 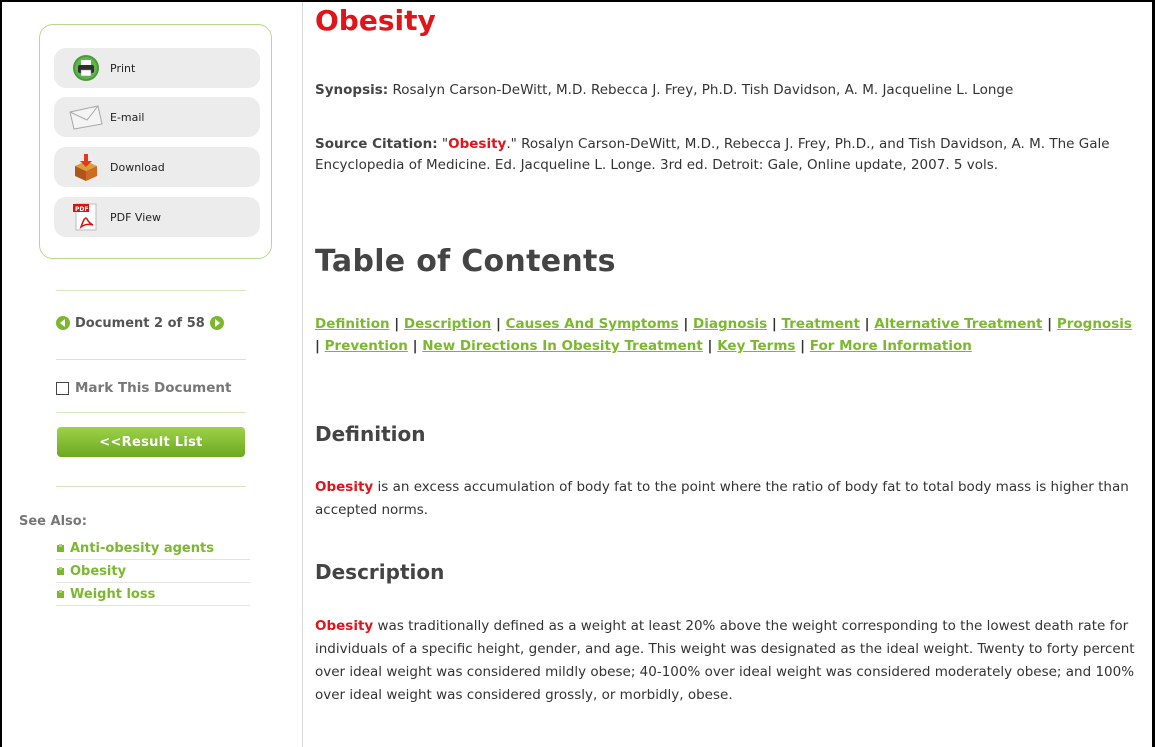 What do you see at coordinates (127, 117) in the screenshot?
I see `email-label: E-mail` at bounding box center [127, 117].